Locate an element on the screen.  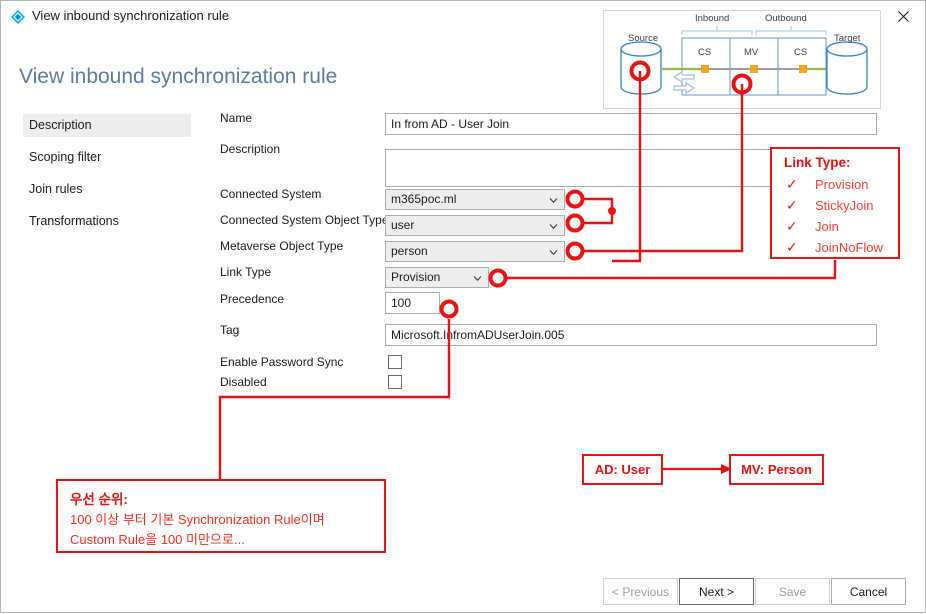
link-type-option-label: Join is located at coordinates (827, 226).